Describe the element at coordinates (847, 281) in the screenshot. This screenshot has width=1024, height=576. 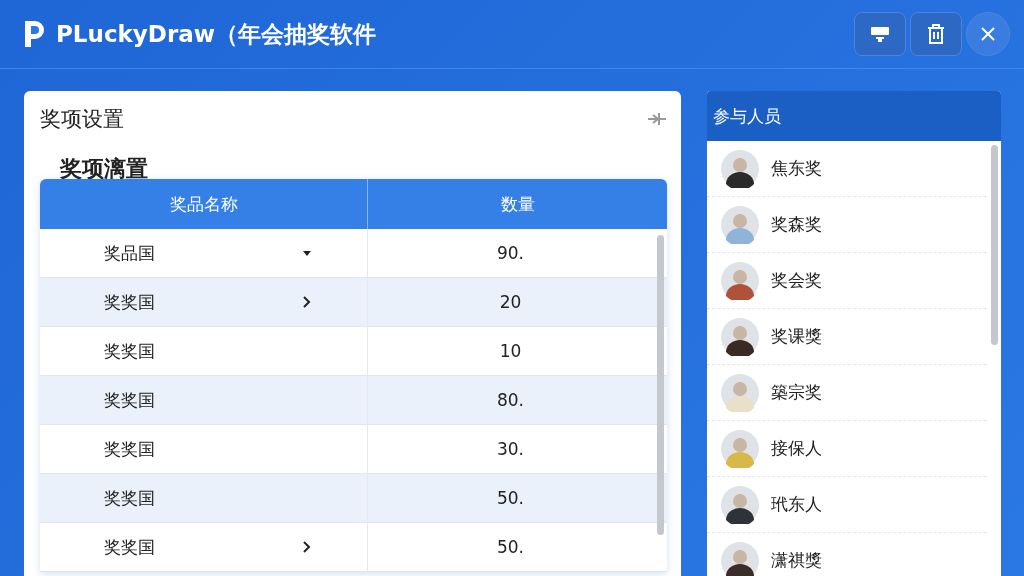
I see `participant-item: 奖会奖` at that location.